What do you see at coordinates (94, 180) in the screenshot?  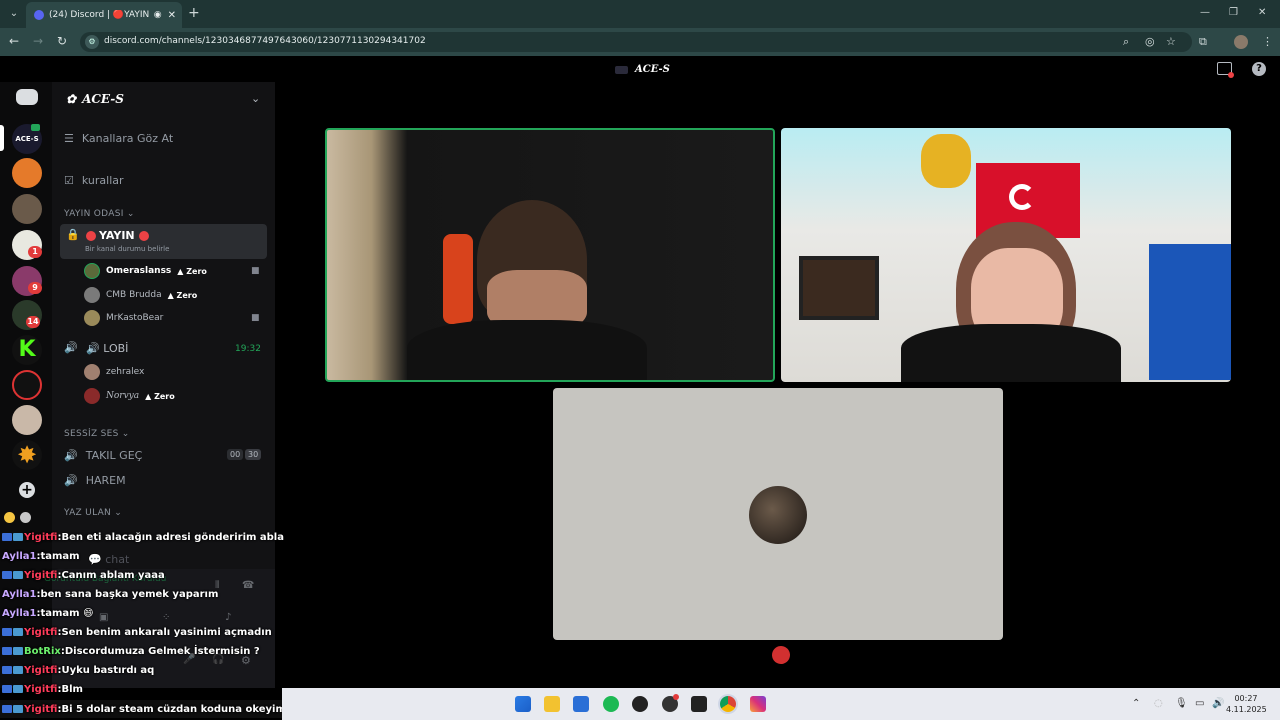 I see `channel-rules: ☑ kurallar` at bounding box center [94, 180].